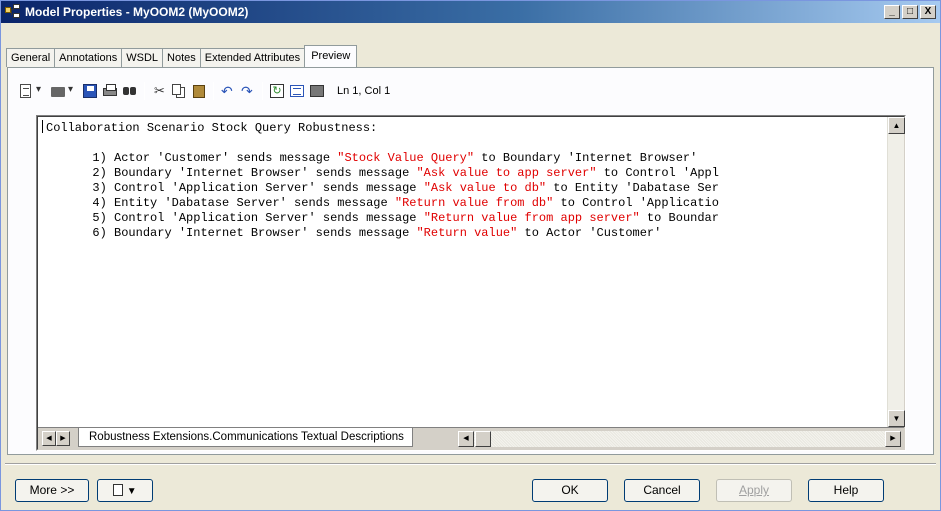  I want to click on maximize-button: □, so click(910, 12).